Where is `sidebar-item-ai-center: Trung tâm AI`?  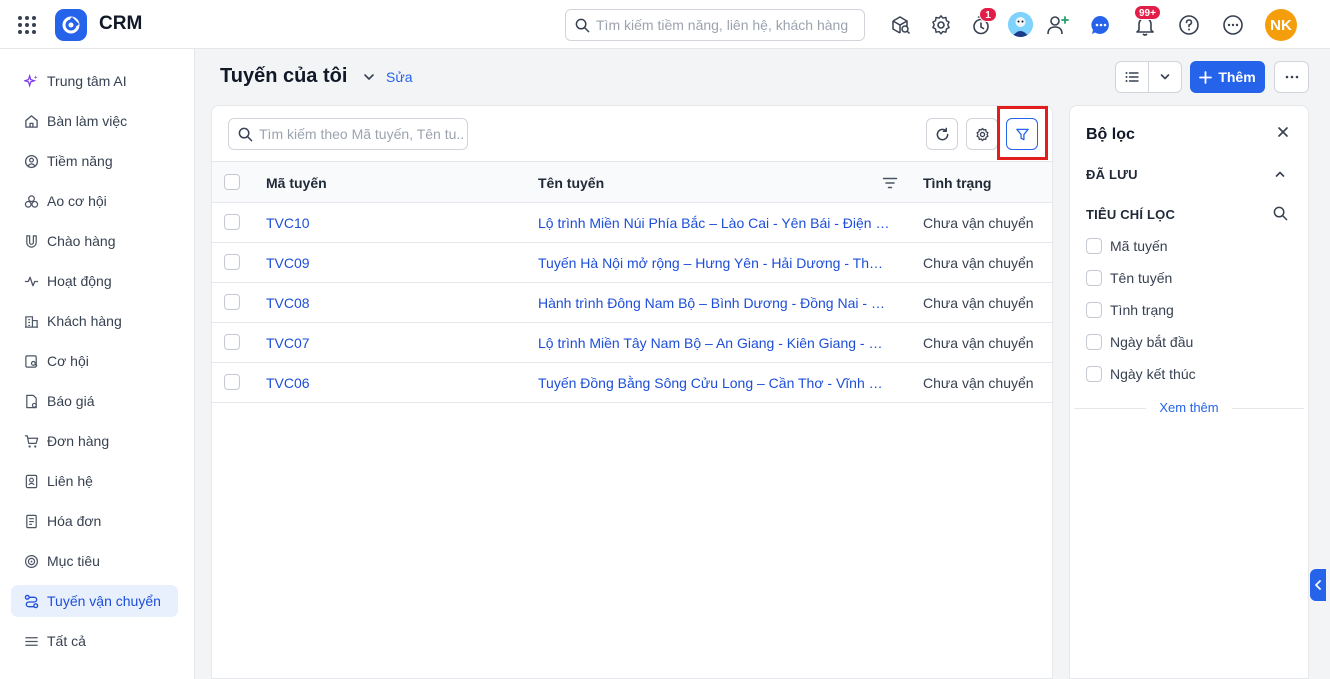
sidebar-item-ai-center: Trung tâm AI is located at coordinates (94, 81).